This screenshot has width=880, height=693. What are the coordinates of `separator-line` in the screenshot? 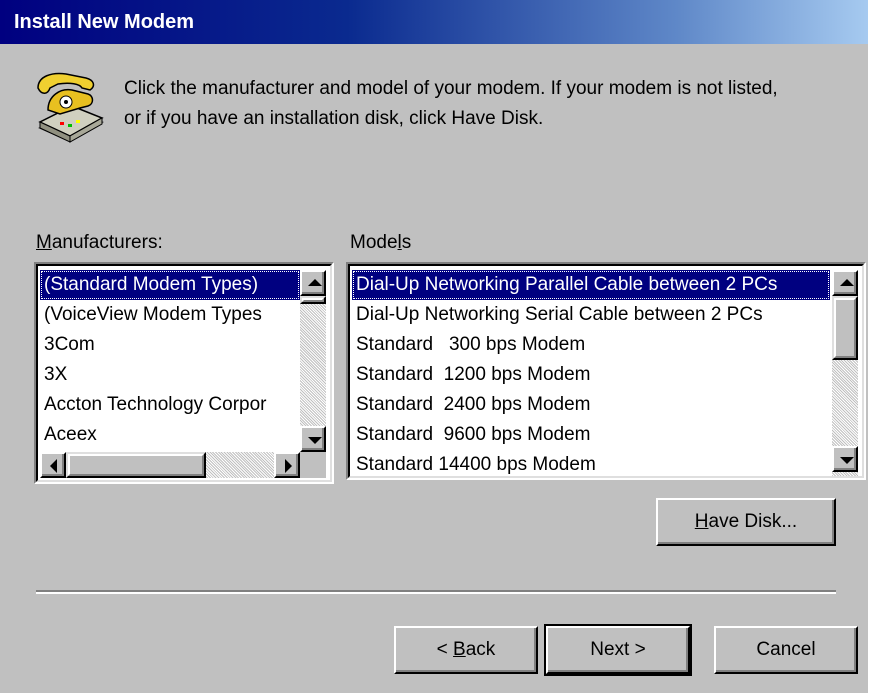 It's located at (436, 592).